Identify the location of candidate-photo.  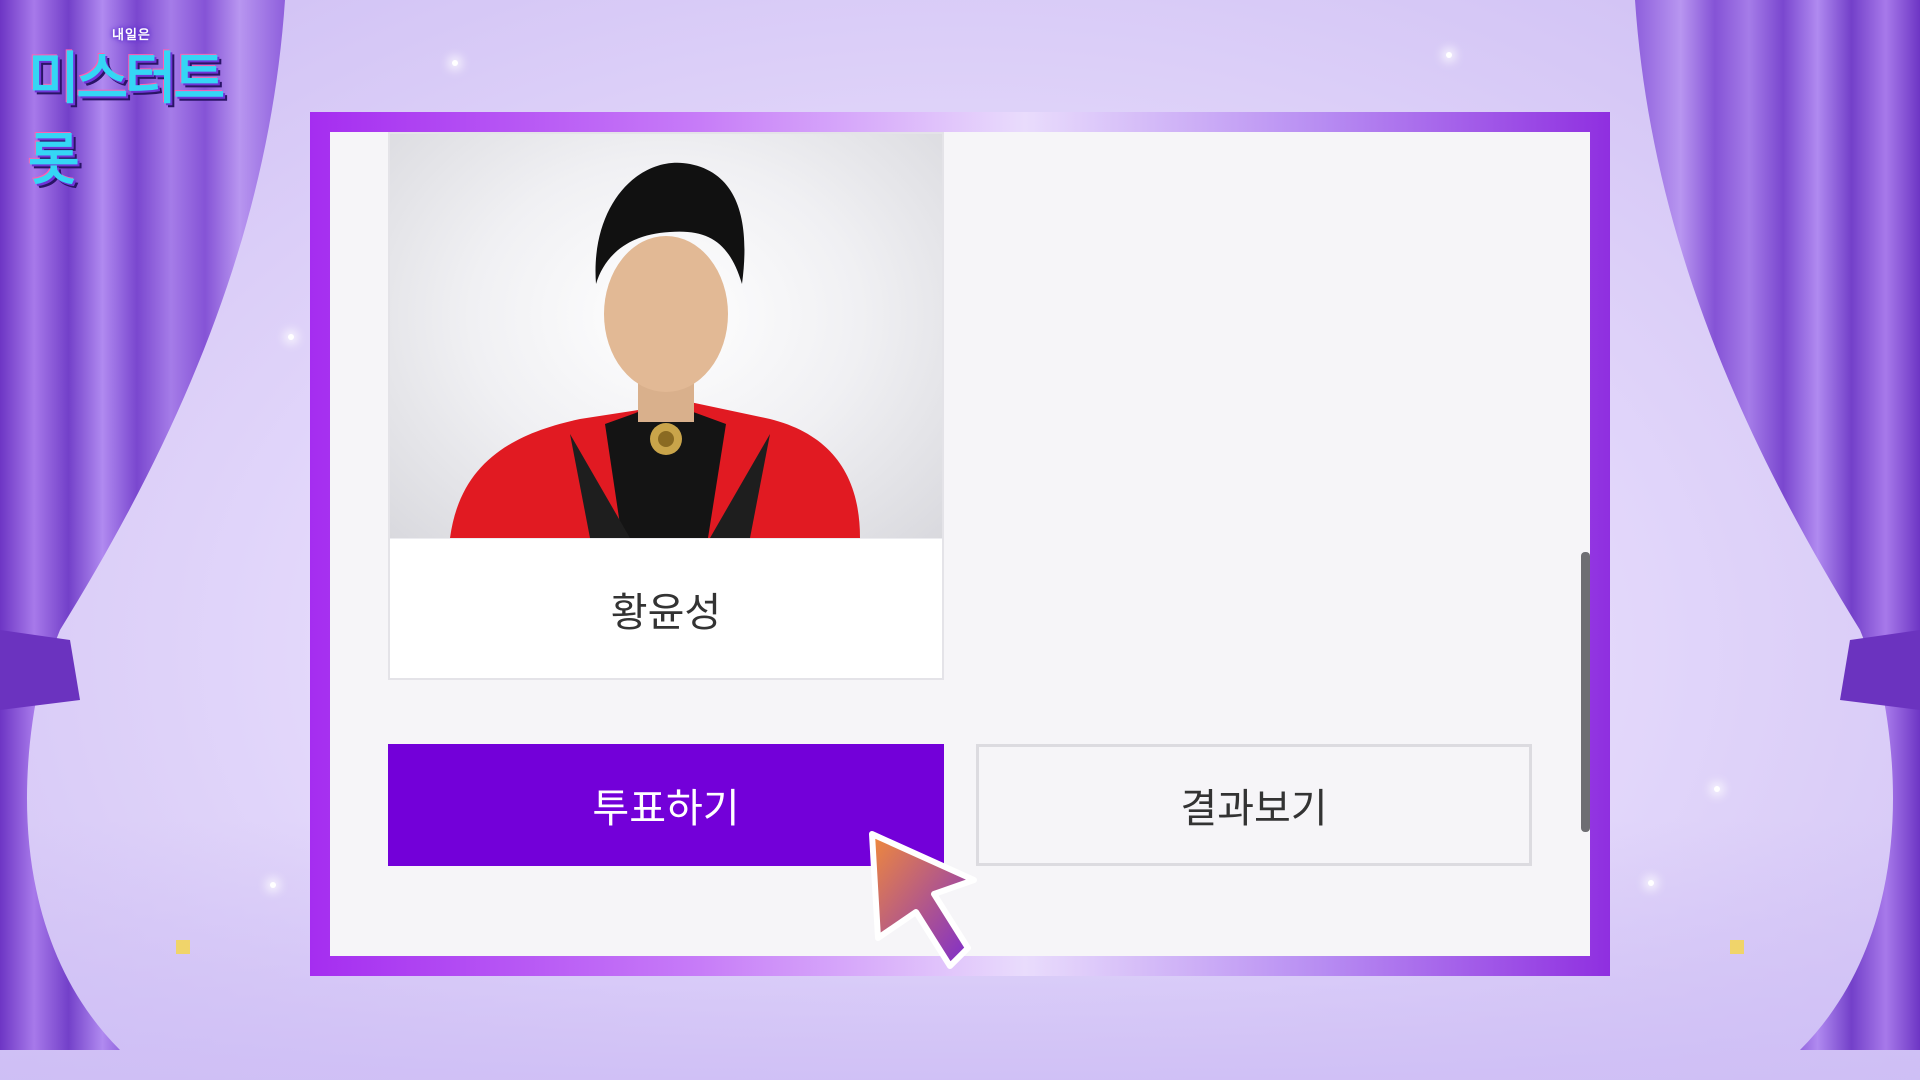
(666, 336).